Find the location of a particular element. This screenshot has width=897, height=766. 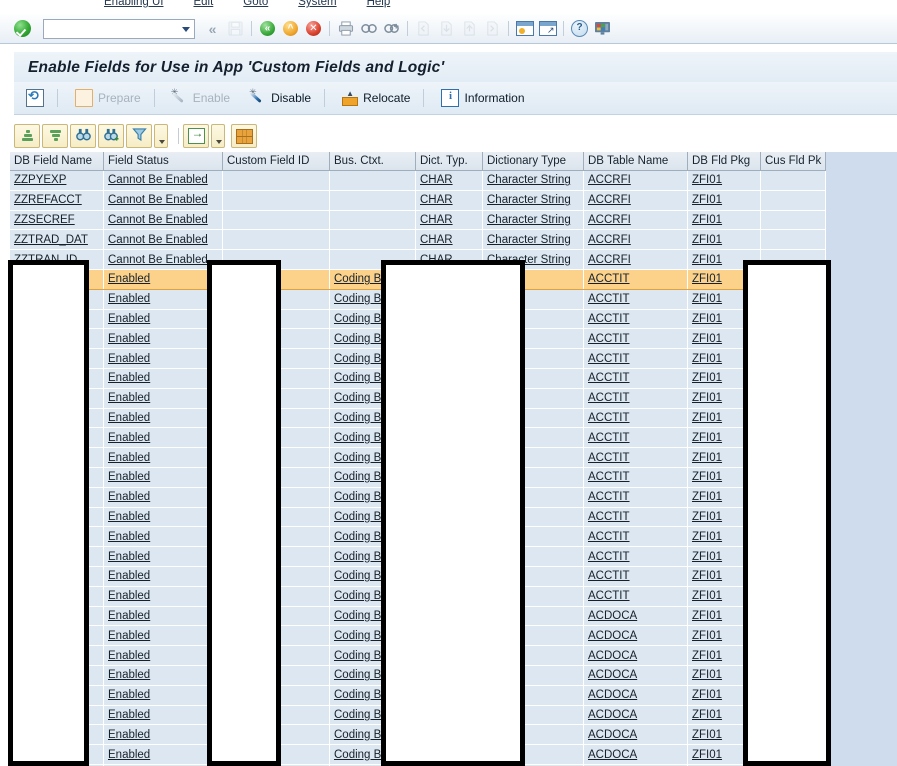

column-header-bus-ctxt: Bus. Ctxt. is located at coordinates (372, 161).